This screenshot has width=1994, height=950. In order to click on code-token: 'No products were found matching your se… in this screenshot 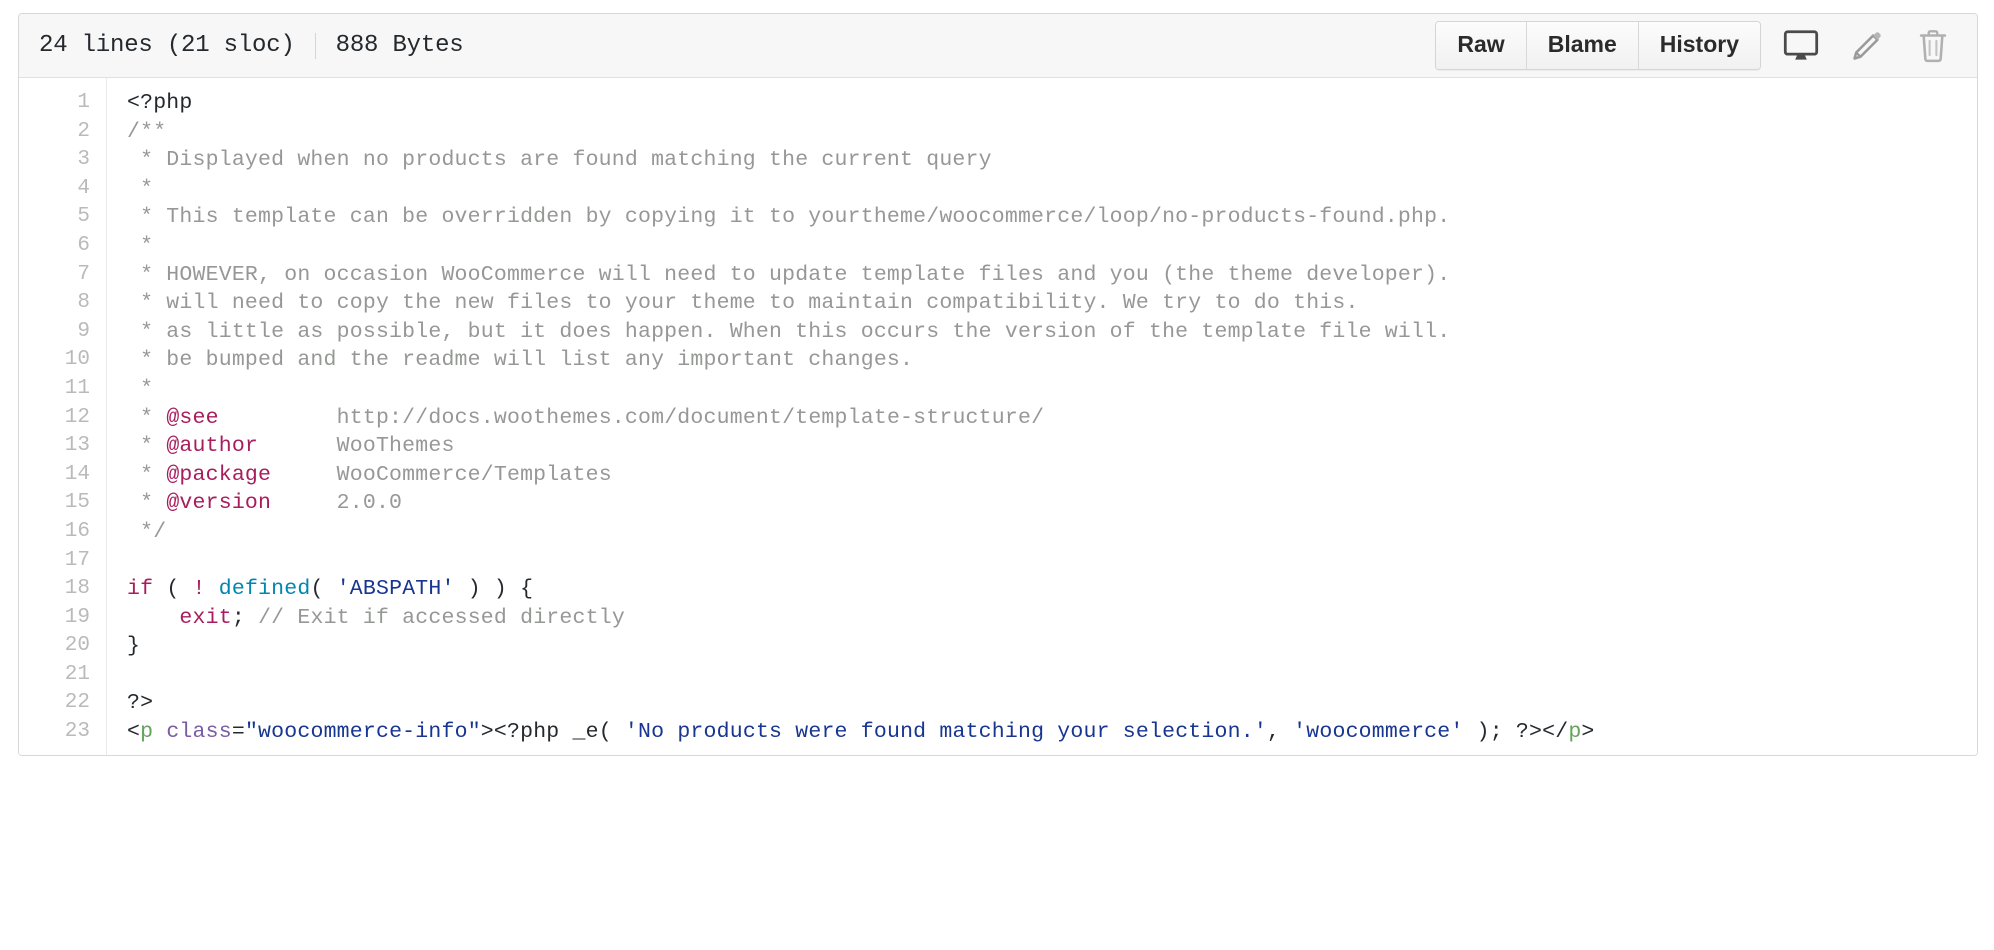, I will do `click(945, 732)`.